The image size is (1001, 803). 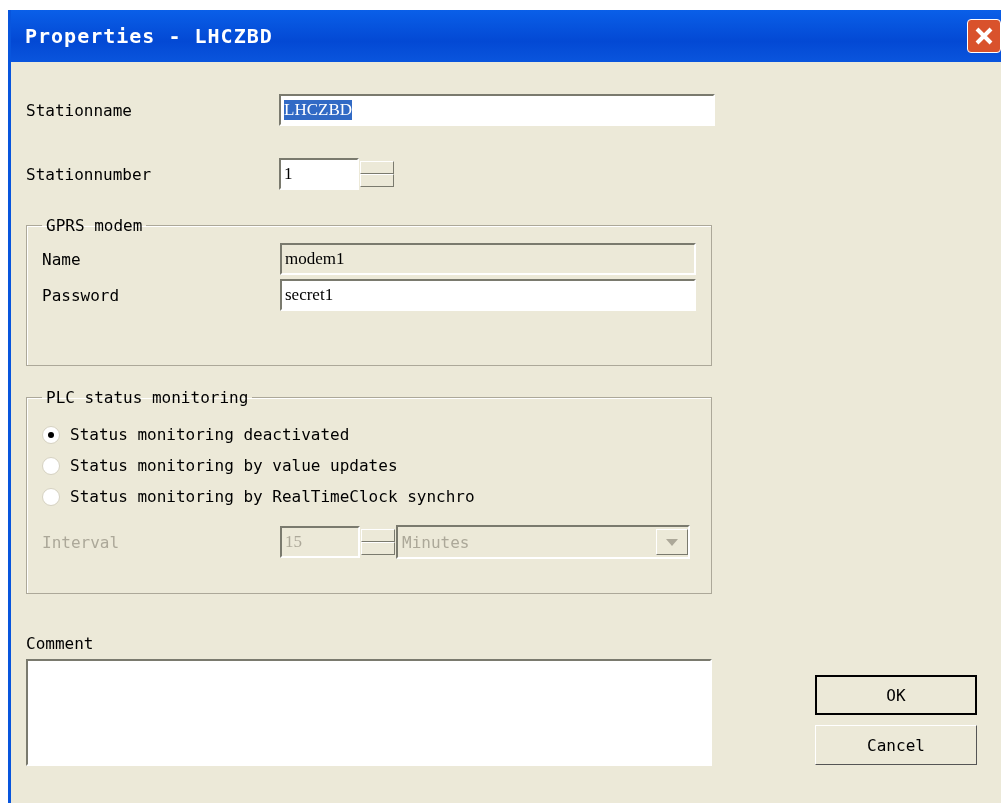 What do you see at coordinates (234, 465) in the screenshot?
I see `radio-label: Status monitoring by value updates` at bounding box center [234, 465].